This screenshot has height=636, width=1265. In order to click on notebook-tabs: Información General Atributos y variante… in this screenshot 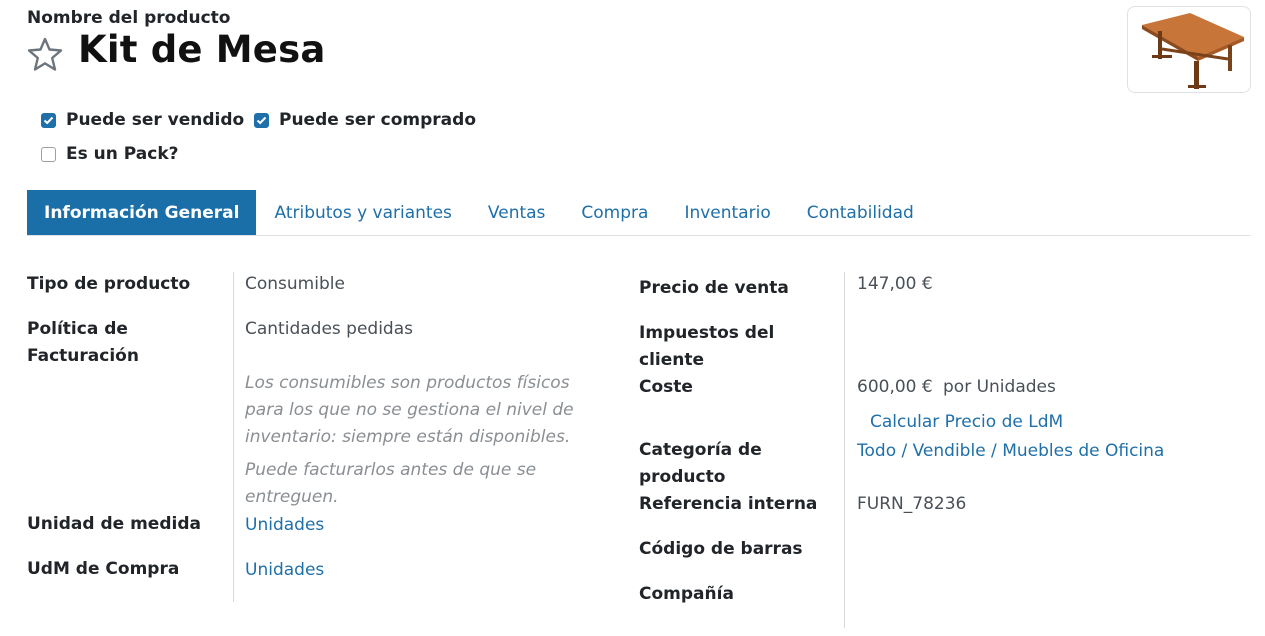, I will do `click(639, 213)`.